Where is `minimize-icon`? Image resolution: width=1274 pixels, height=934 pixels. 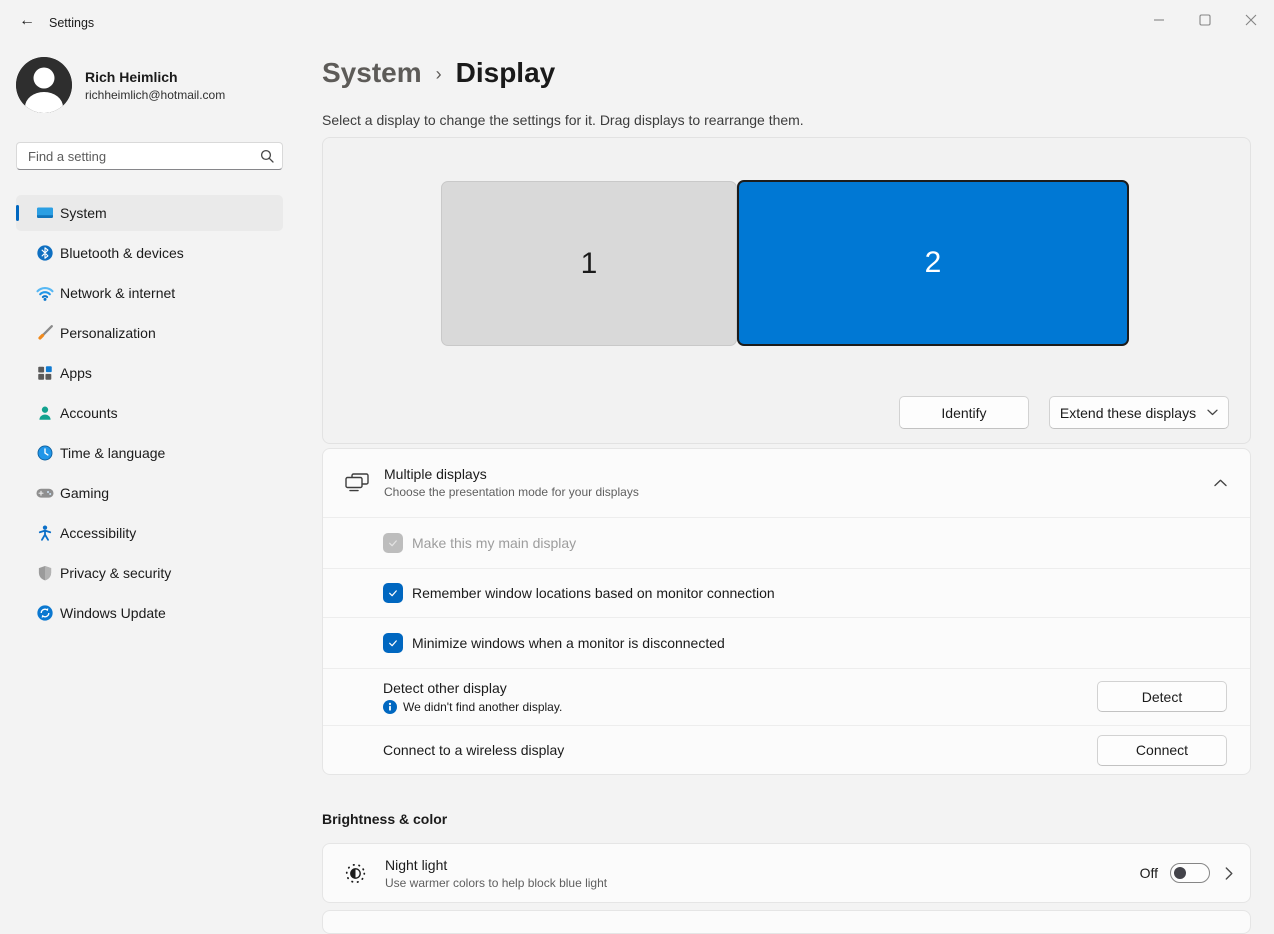
minimize-icon is located at coordinates (1159, 20).